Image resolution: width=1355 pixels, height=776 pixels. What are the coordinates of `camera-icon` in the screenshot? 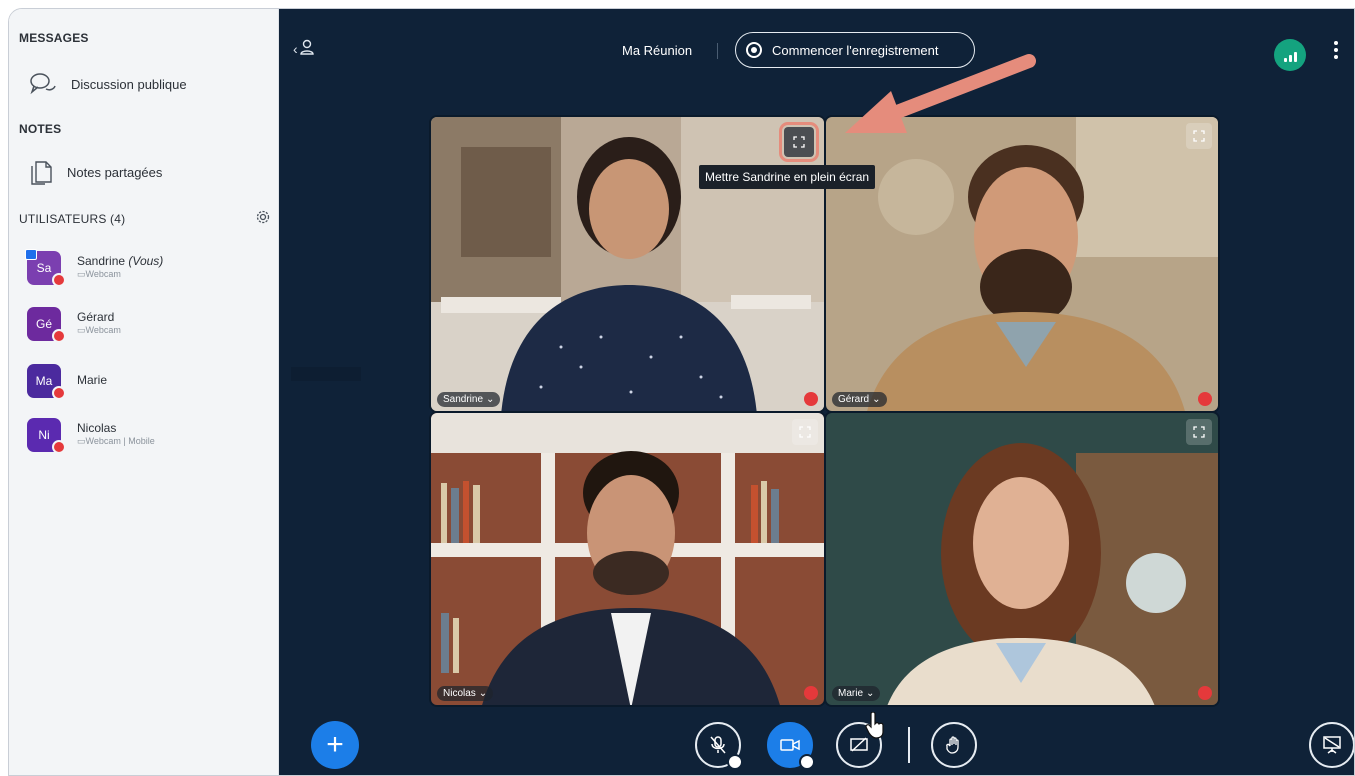 It's located at (790, 745).